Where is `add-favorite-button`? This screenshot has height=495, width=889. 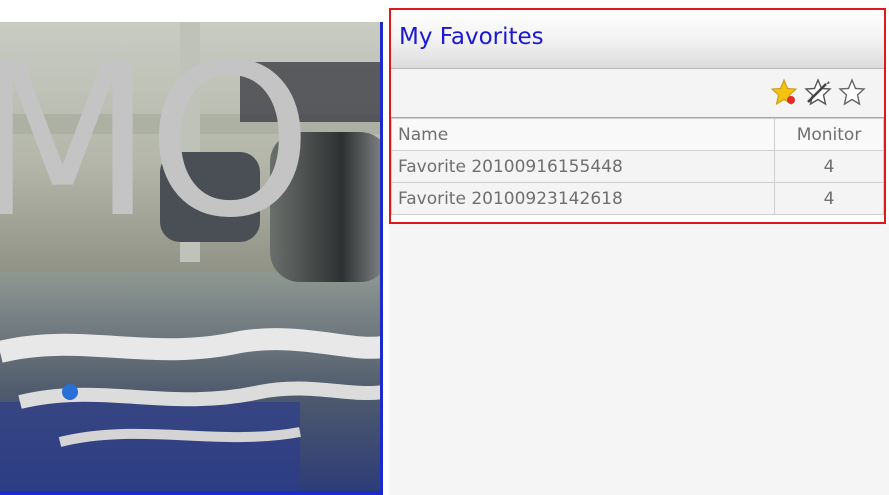 add-favorite-button is located at coordinates (784, 92).